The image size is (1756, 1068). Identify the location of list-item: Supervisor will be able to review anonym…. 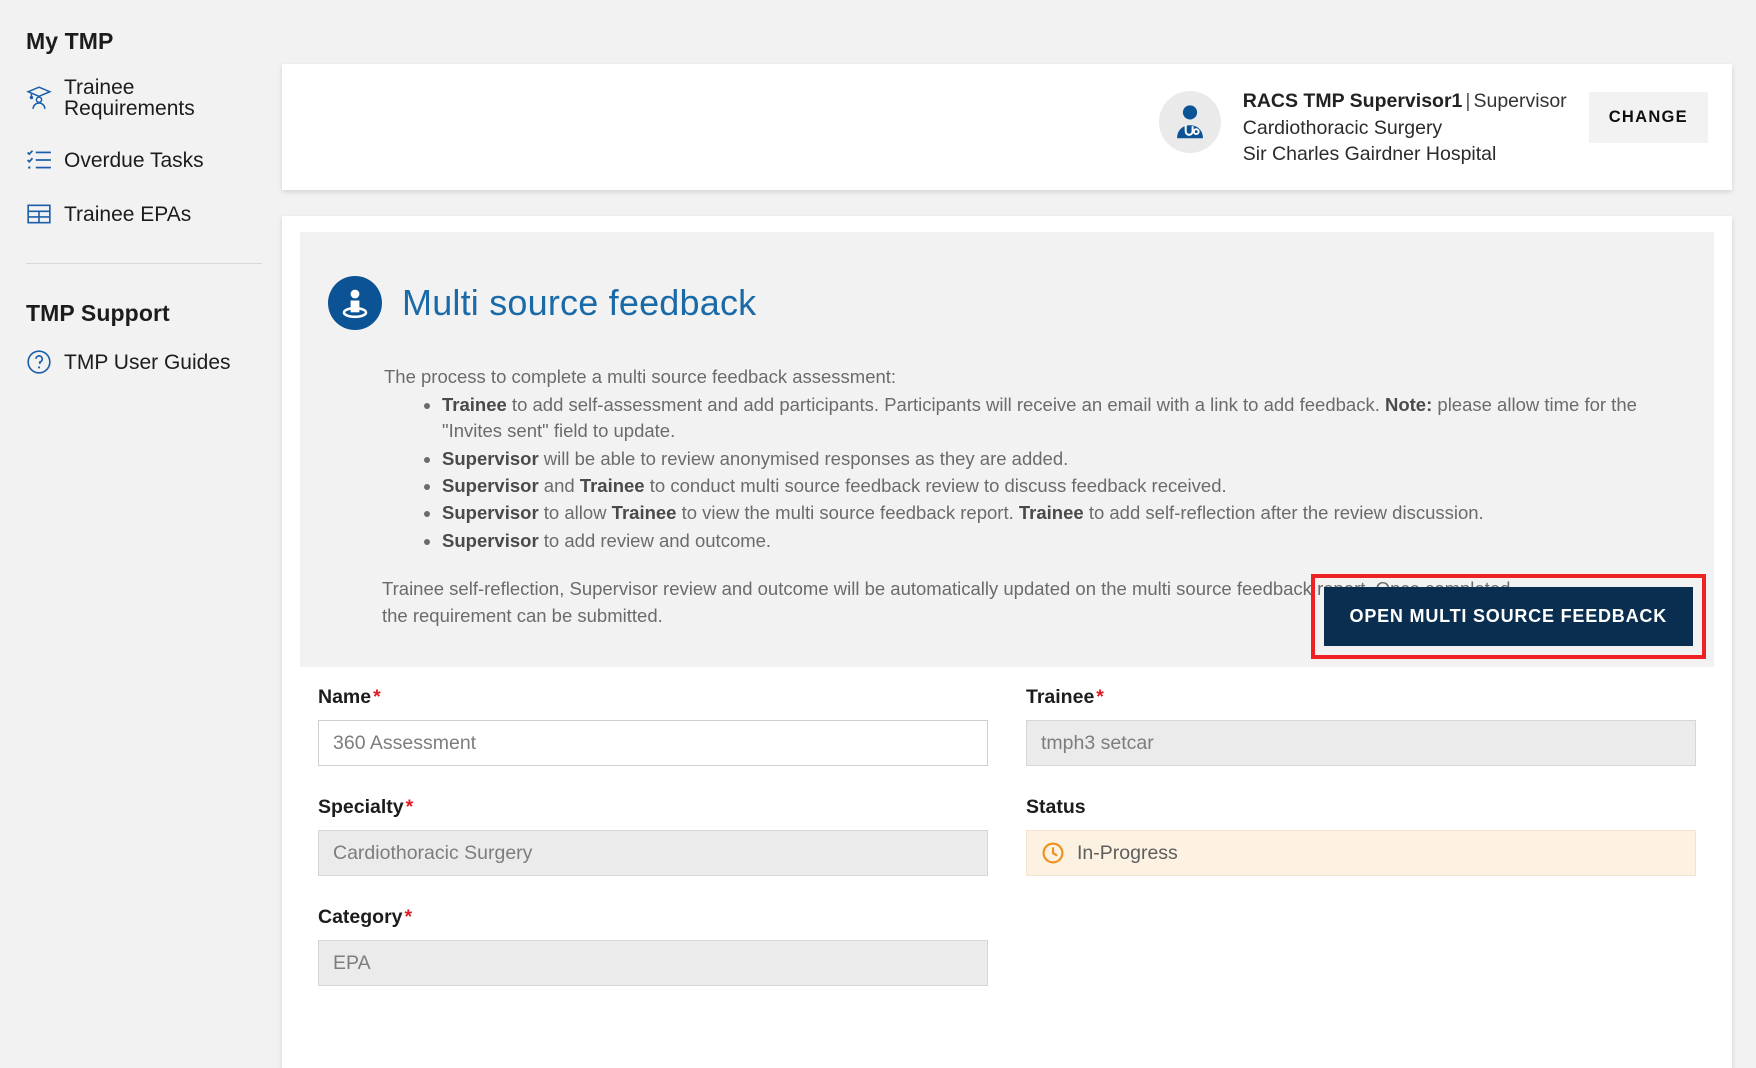
(1064, 459).